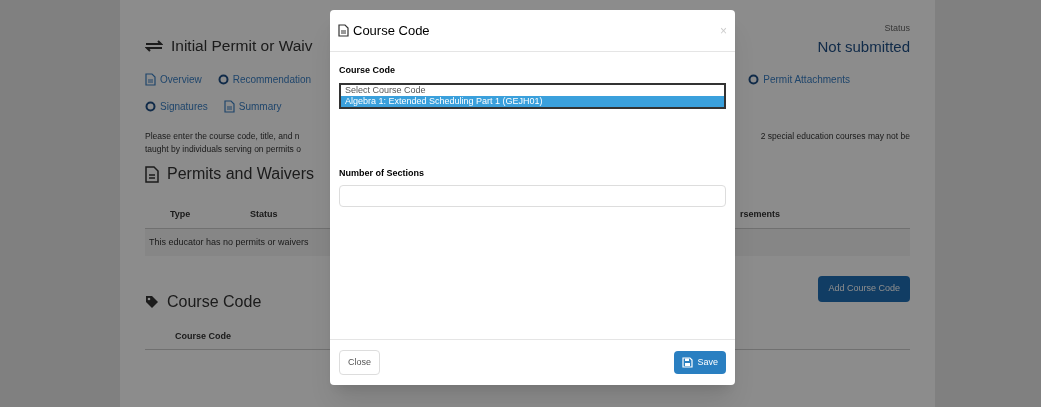 This screenshot has height=407, width=1041. I want to click on course-code-listbox: Select Course Code Algebra 1: Extended Scheduling Part 1 (GEJH01), so click(532, 95).